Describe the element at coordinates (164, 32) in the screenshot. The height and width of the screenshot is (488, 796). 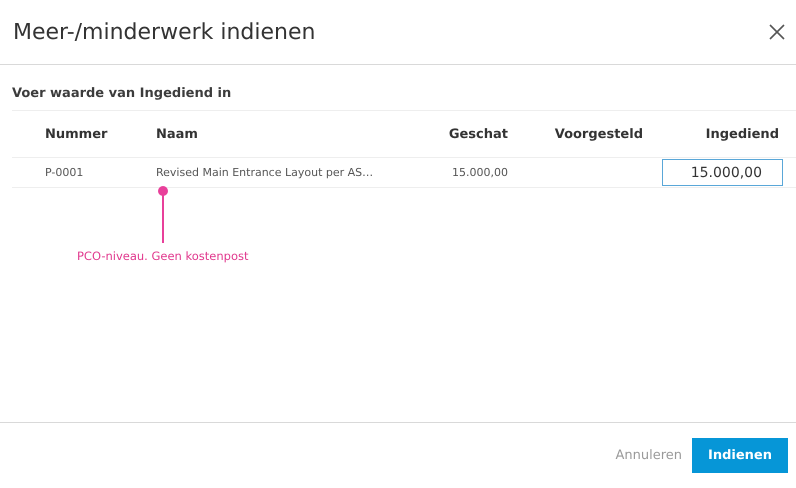
I see `dialog-title: Meer-/minderwerk indienen` at that location.